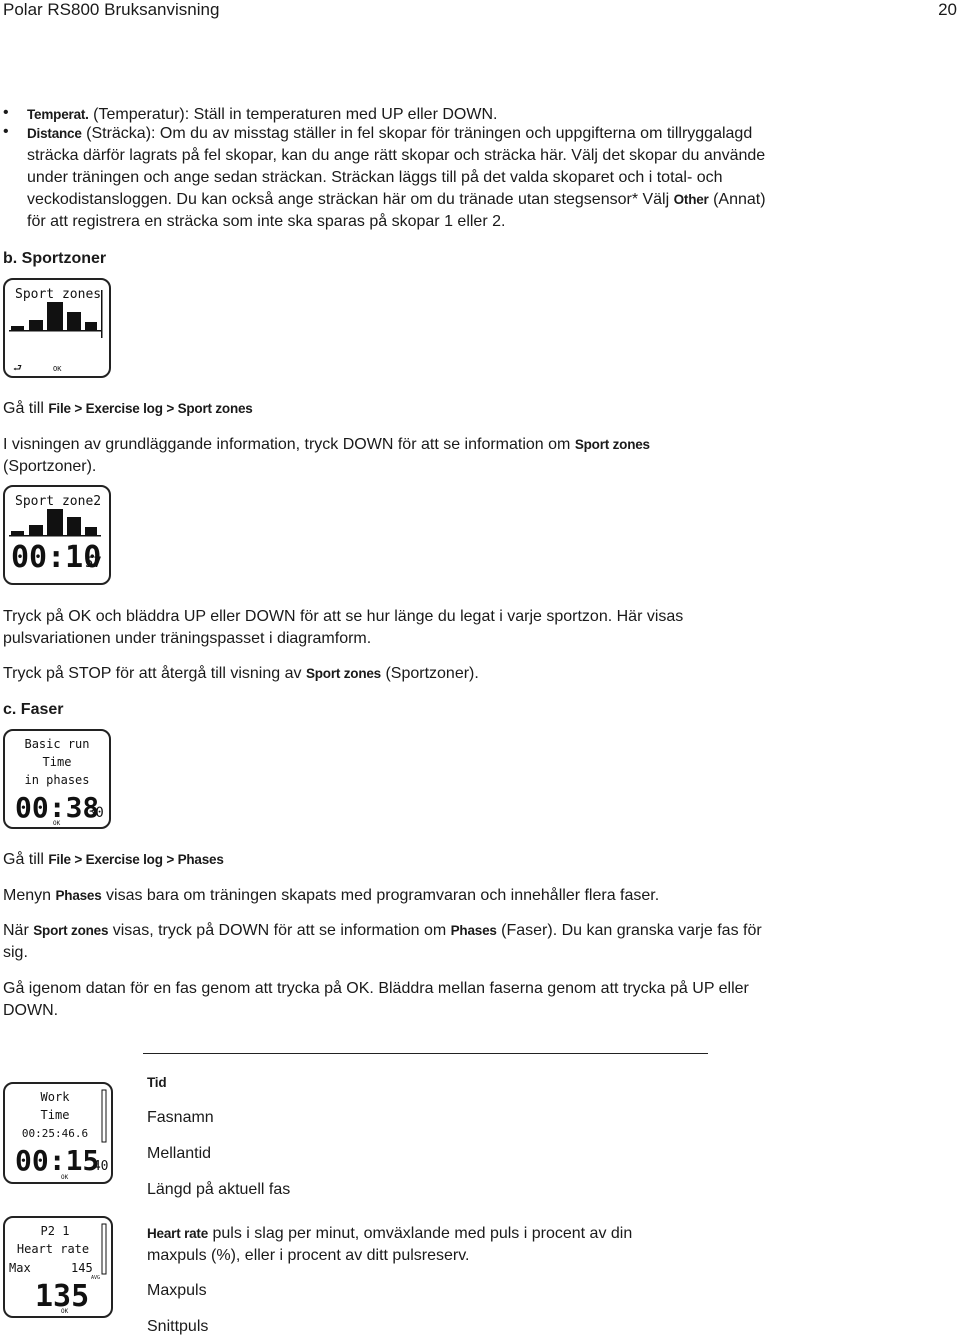 The height and width of the screenshot is (1339, 960). Describe the element at coordinates (58, 1267) in the screenshot. I see `watch-display-heart-rate: P2 1 Heart rate Max 145 AVG 135 OK` at that location.